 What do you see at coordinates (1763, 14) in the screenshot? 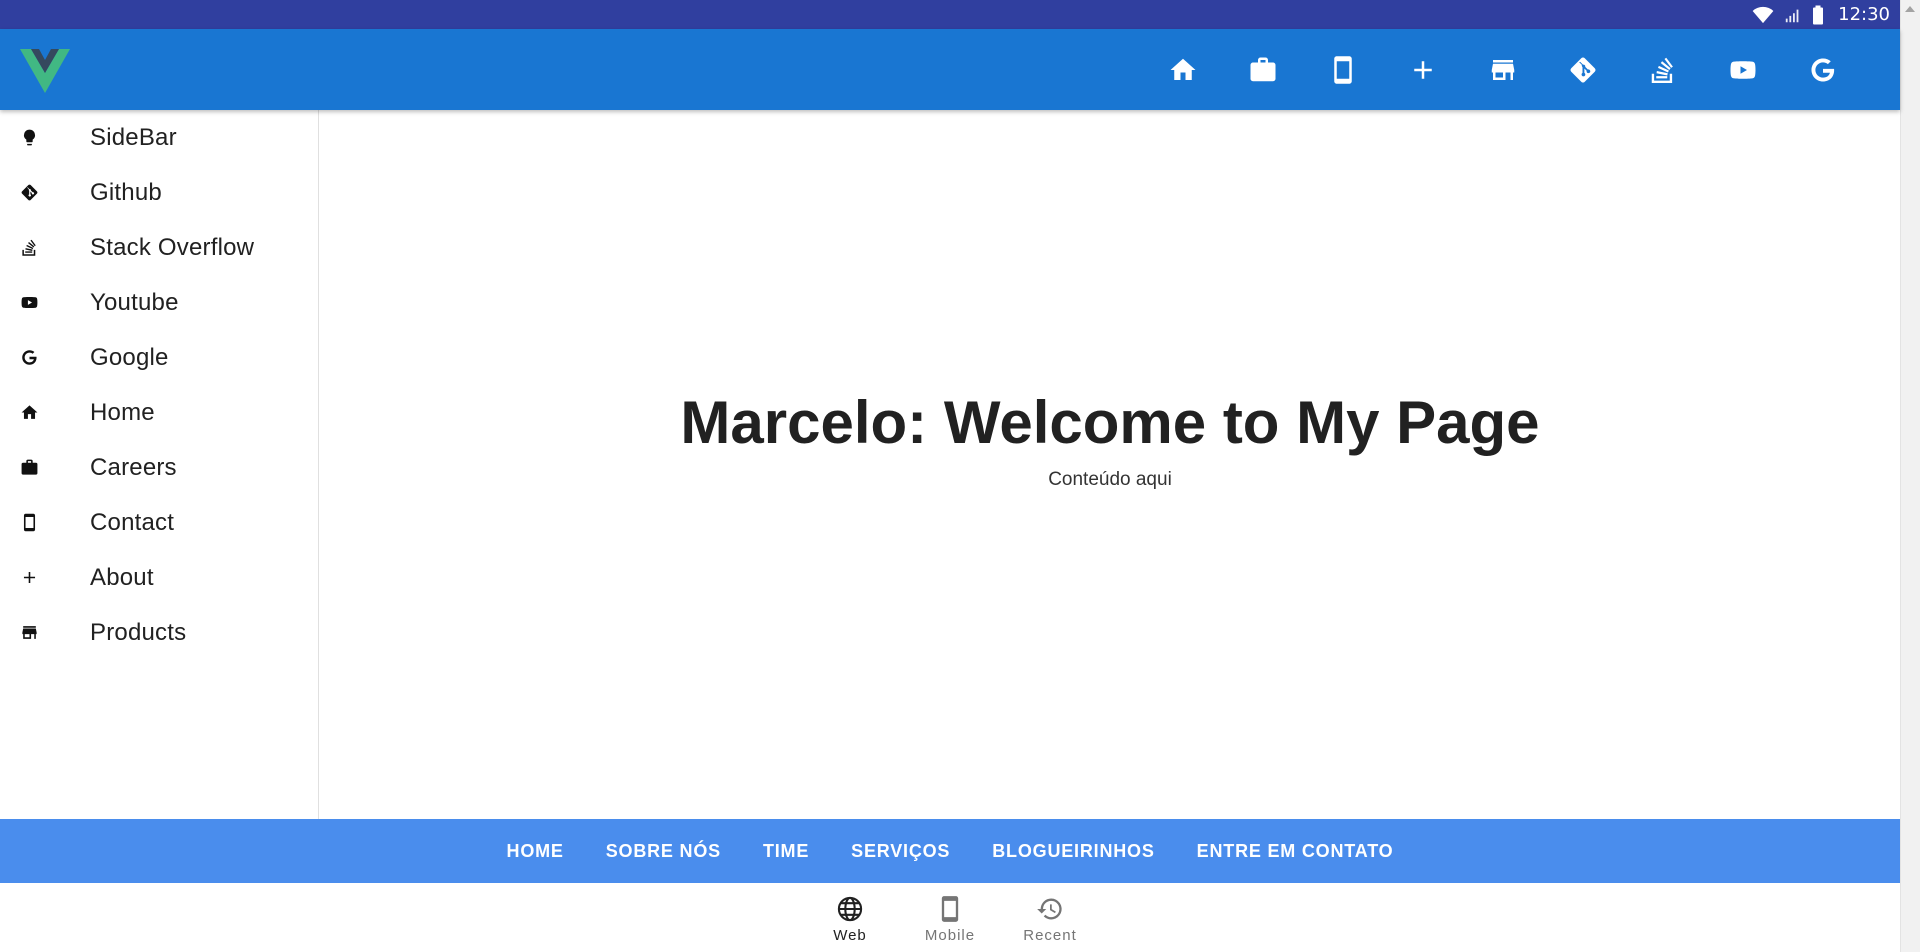
I see `wifi-icon` at bounding box center [1763, 14].